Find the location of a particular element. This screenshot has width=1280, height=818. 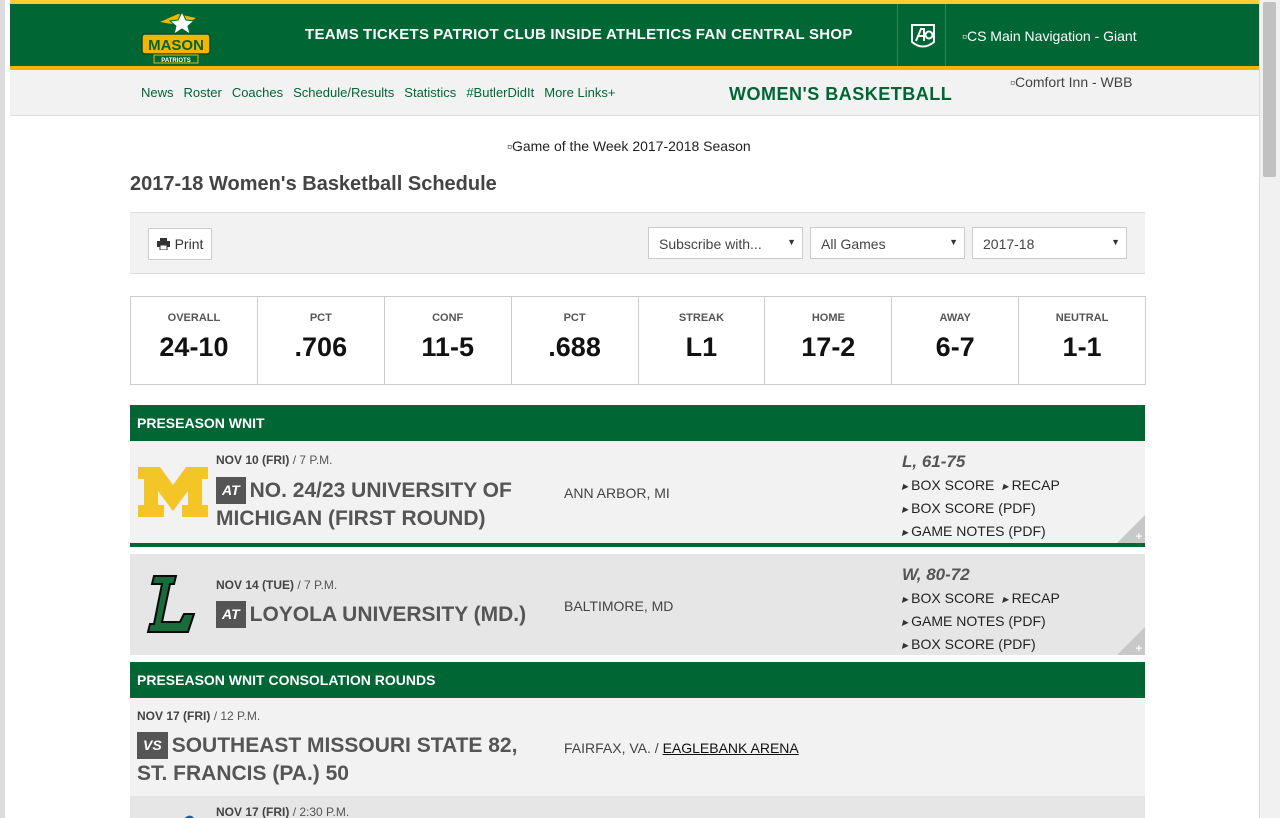

stat-value: .706 is located at coordinates (321, 347).